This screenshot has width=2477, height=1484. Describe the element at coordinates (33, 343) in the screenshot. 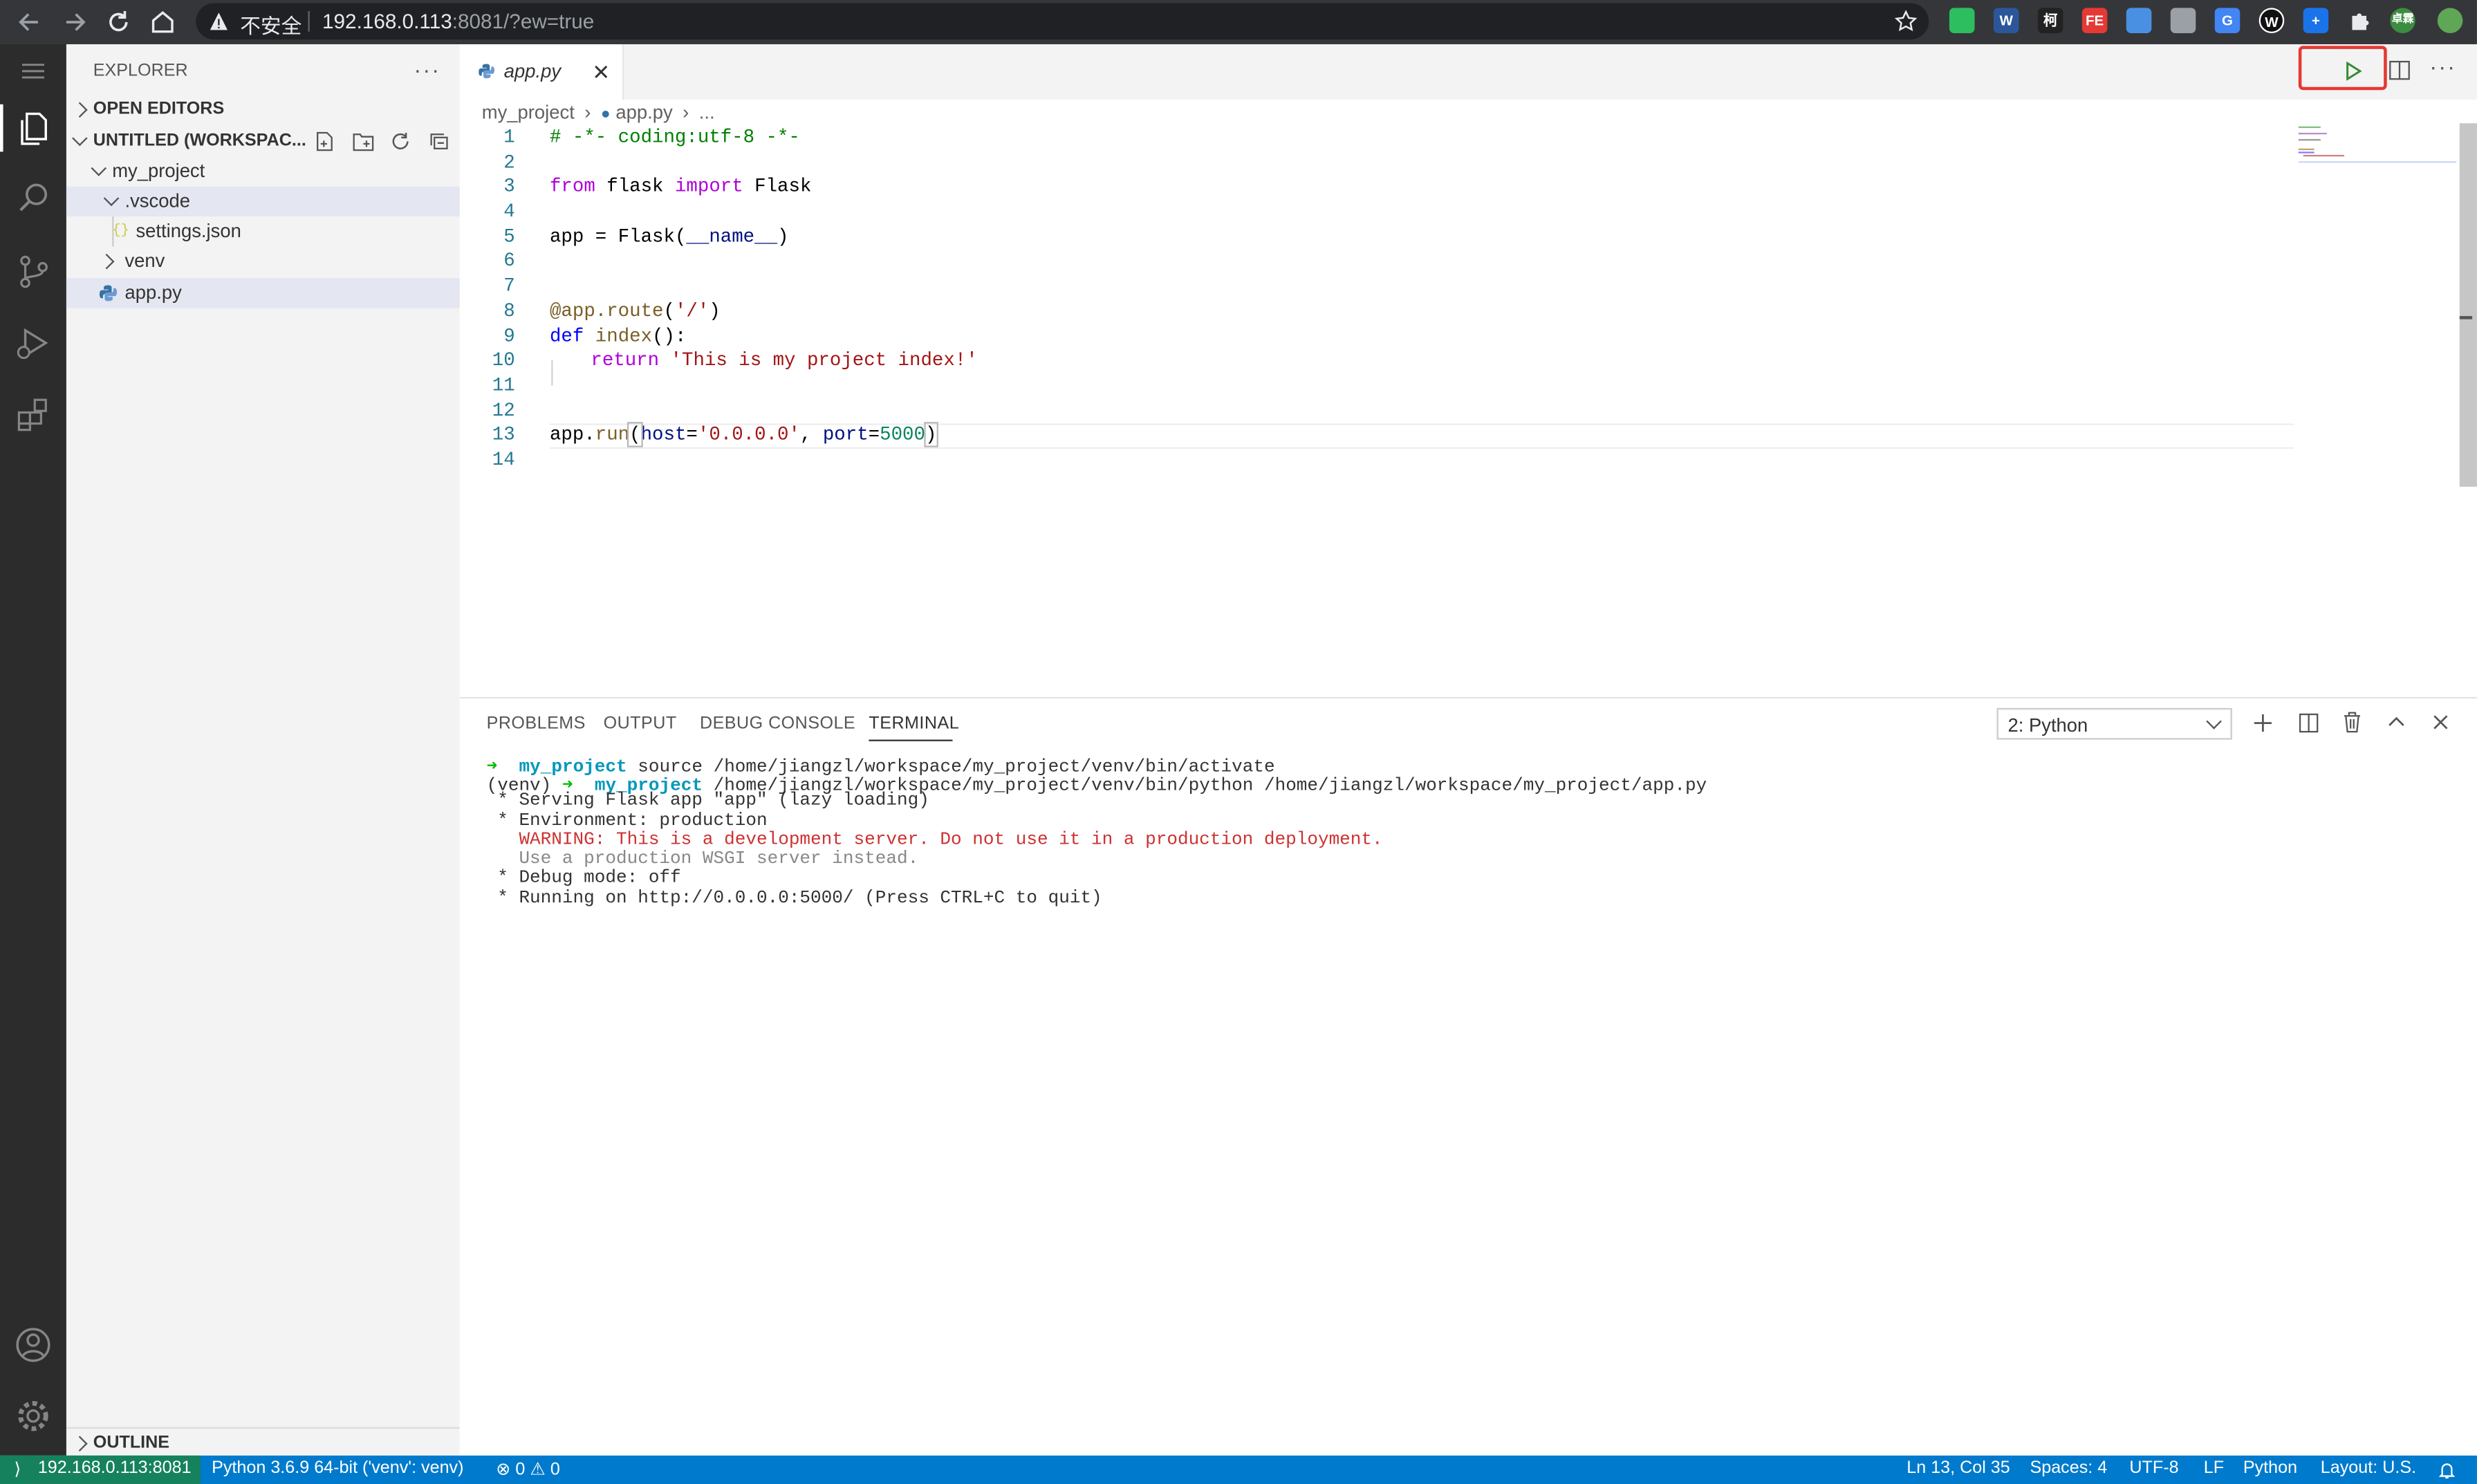

I see `run-debug-icon` at that location.